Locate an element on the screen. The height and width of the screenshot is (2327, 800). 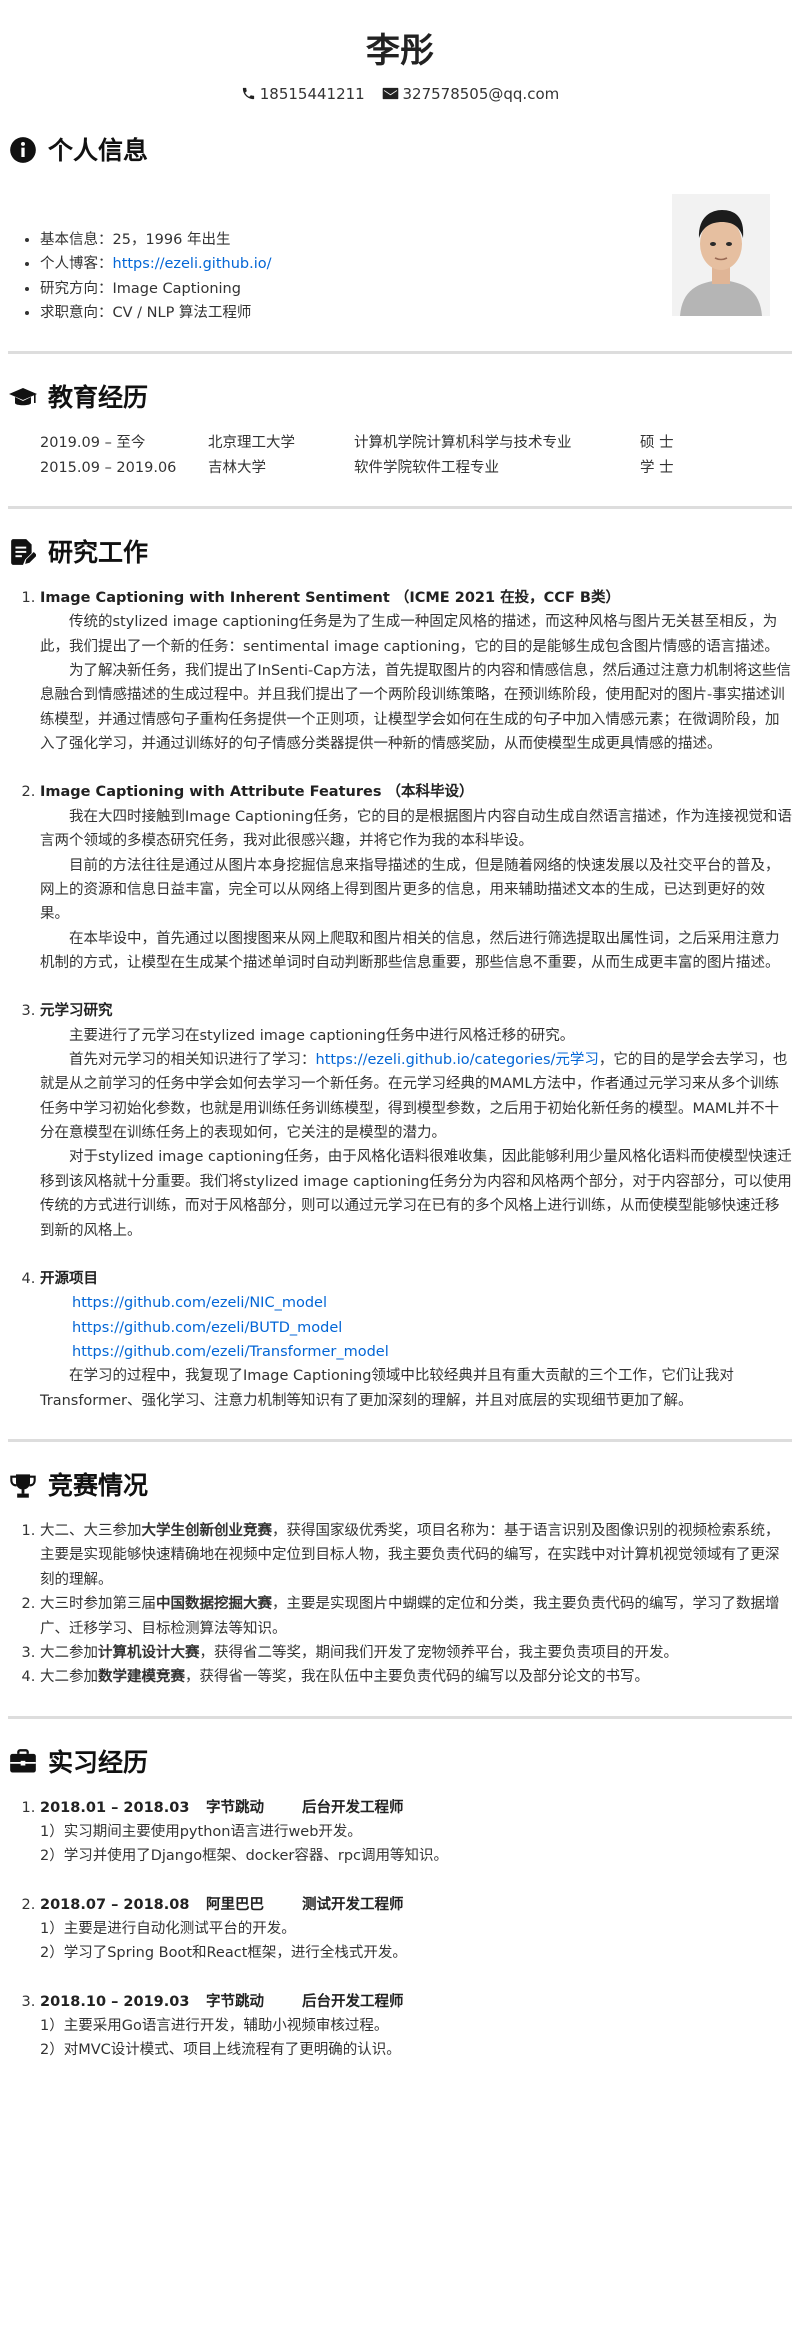
education-row: 2019.09 – 至今 北京理工大学 计算机学院计算机科学与技术专业硕 士 is located at coordinates (357, 443).